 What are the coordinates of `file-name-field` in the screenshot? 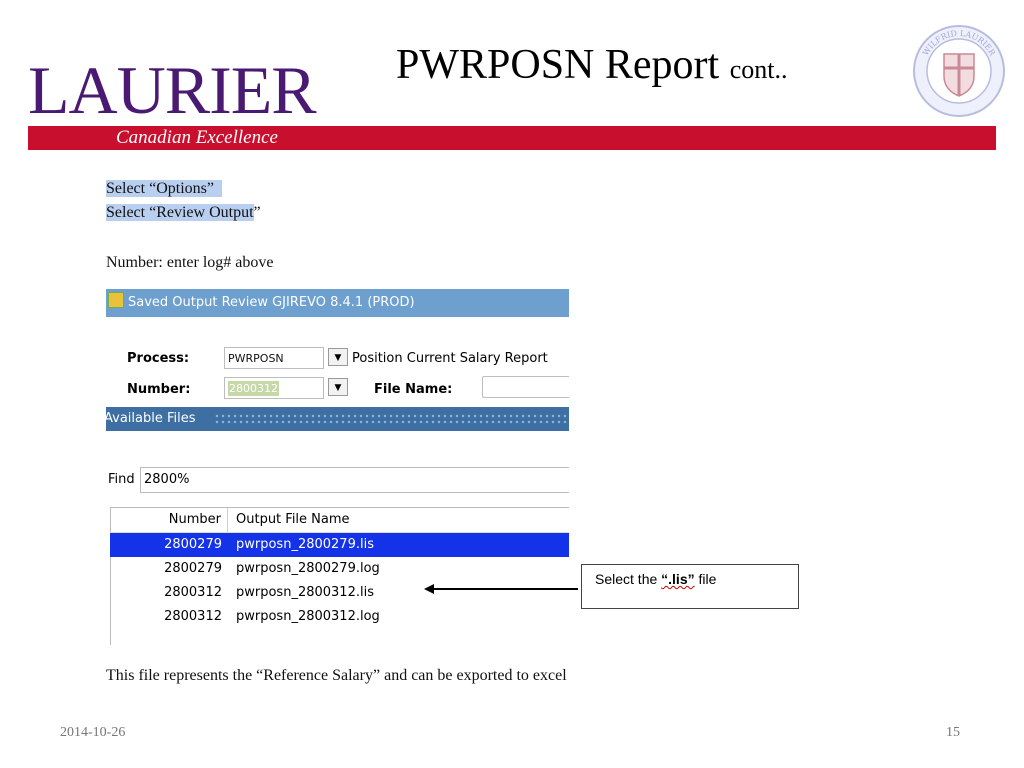 It's located at (525, 387).